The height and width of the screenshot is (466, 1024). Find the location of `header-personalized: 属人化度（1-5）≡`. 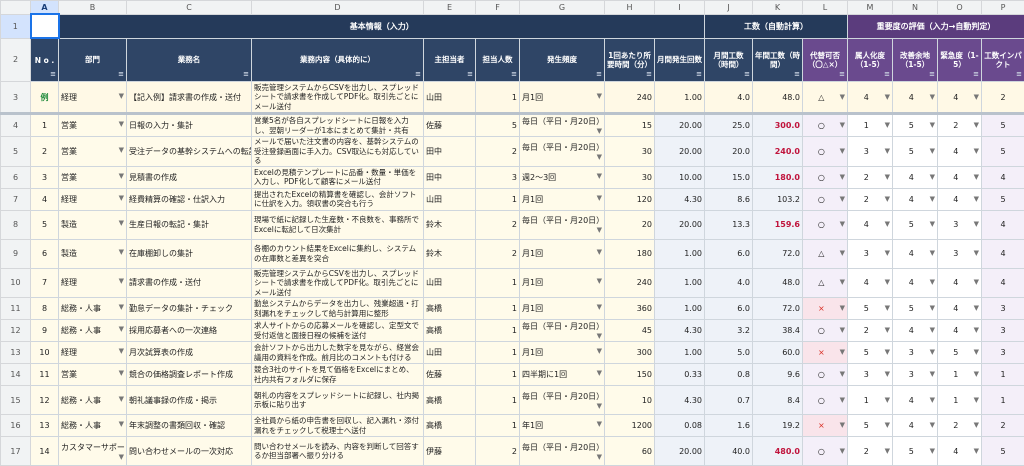

header-personalized: 属人化度（1-5）≡ is located at coordinates (870, 60).